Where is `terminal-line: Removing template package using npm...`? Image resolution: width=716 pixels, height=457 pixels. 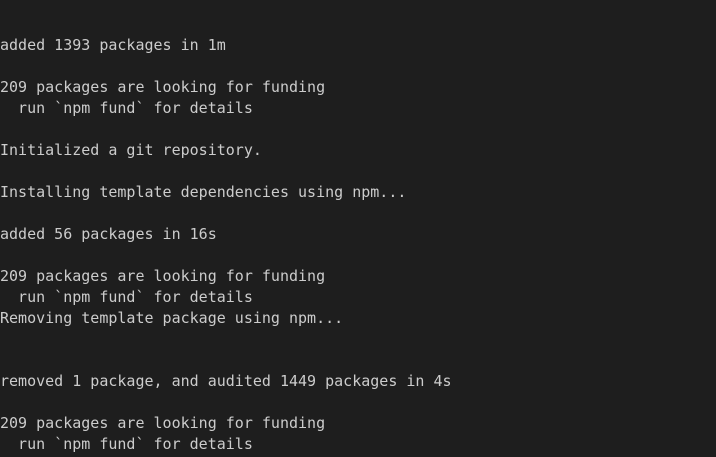 terminal-line: Removing template package using npm... is located at coordinates (172, 318).